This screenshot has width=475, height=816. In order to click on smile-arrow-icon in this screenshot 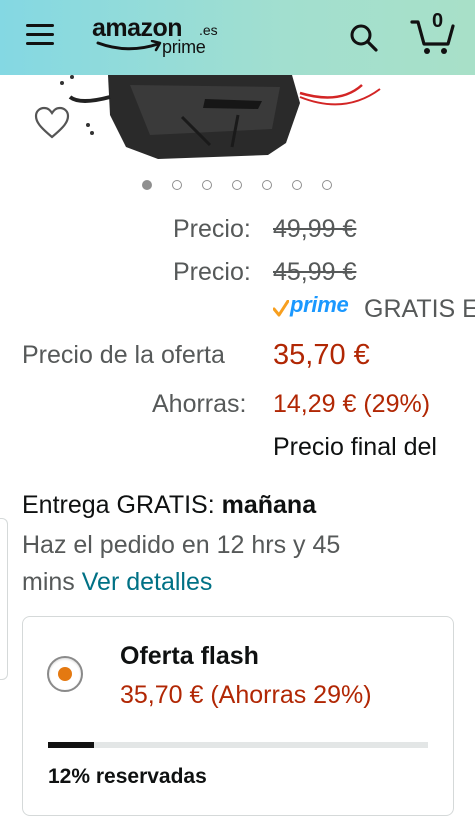, I will do `click(129, 46)`.